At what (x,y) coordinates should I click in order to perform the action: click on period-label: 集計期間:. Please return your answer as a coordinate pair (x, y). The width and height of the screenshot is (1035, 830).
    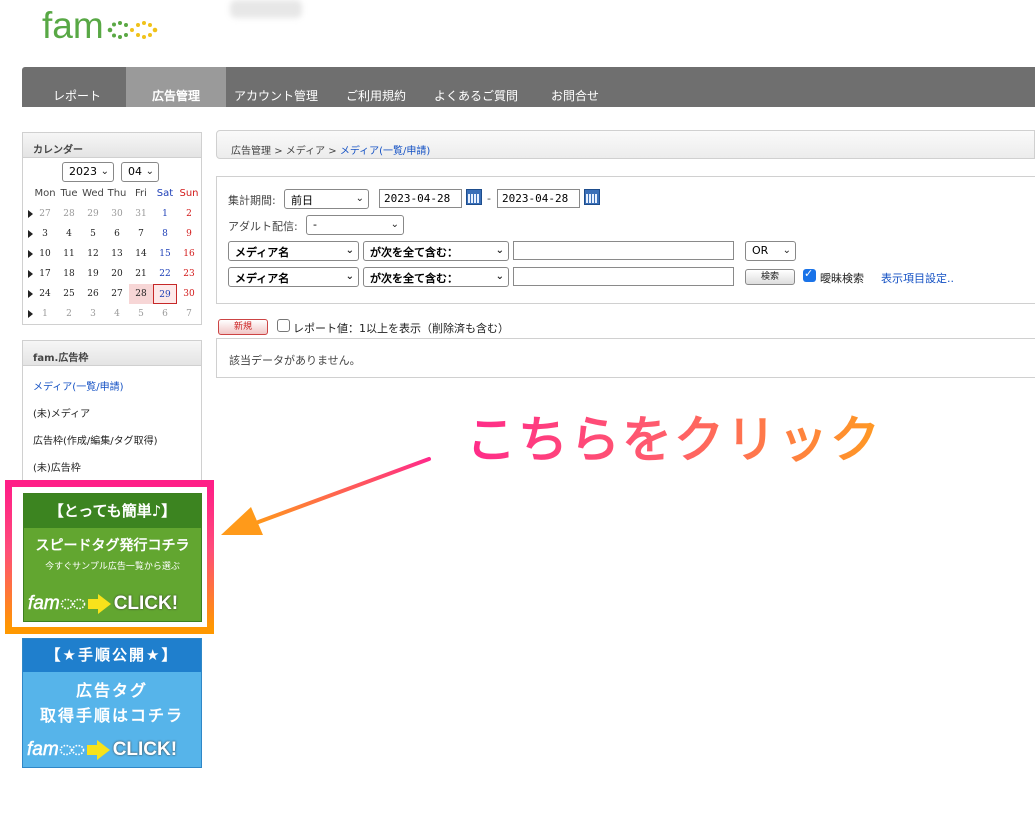
    Looking at the image, I should click on (252, 200).